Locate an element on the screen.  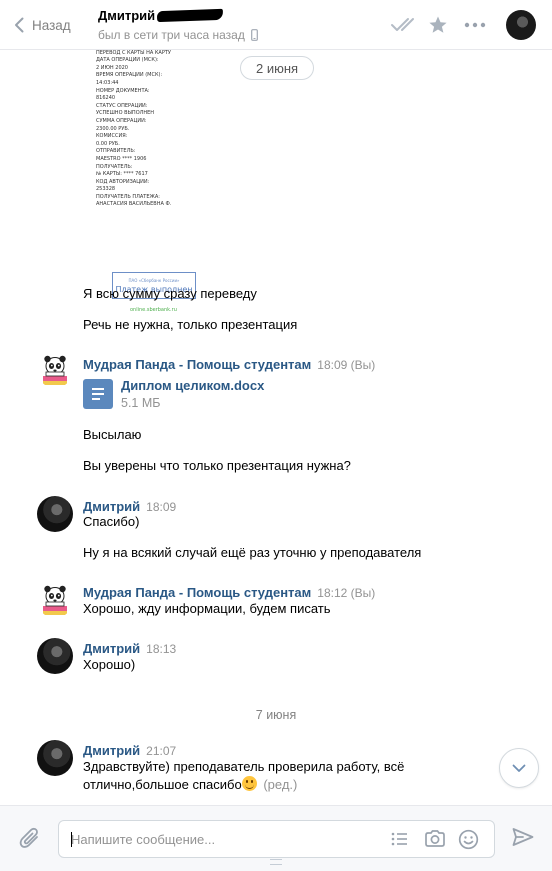
message-text: Хорошо, жду информации, будем писать is located at coordinates (207, 608).